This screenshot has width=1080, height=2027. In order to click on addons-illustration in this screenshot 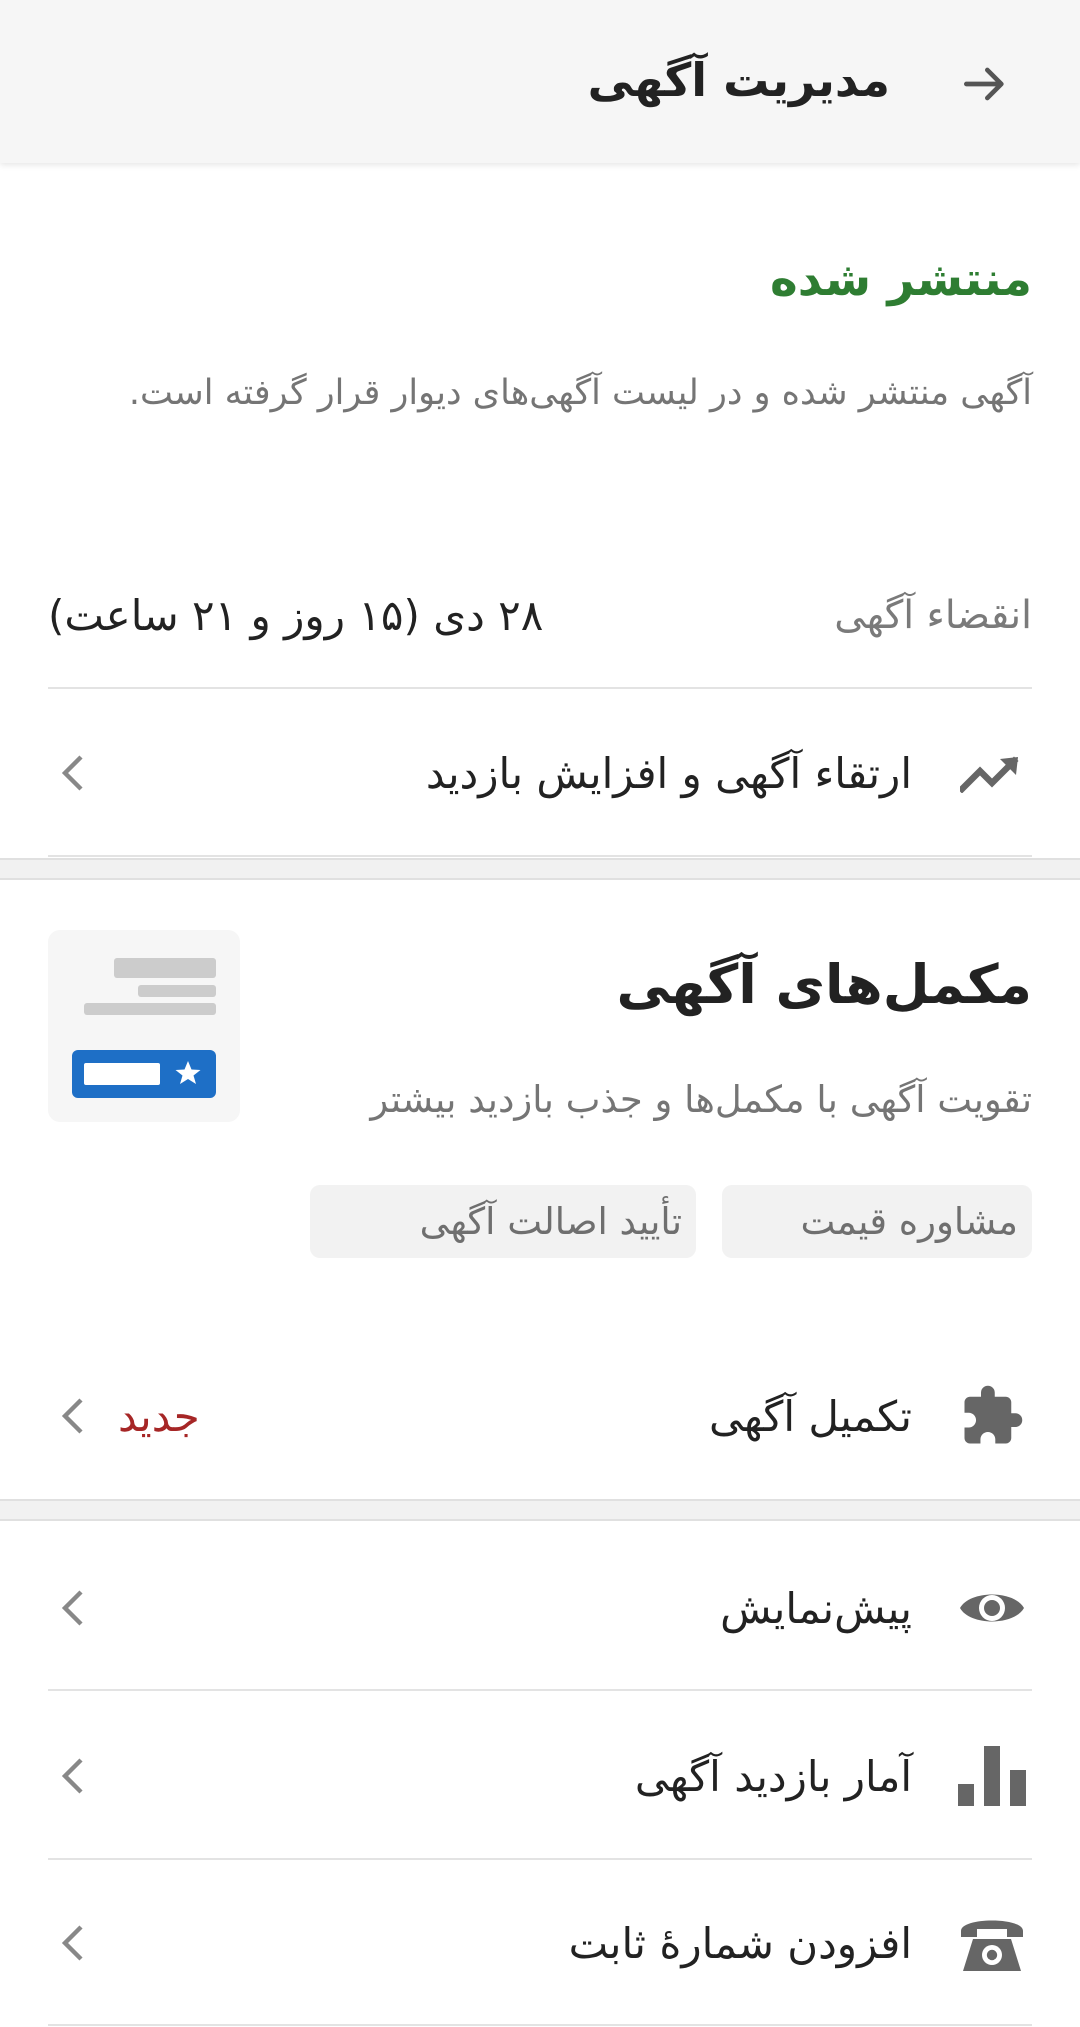, I will do `click(144, 1026)`.